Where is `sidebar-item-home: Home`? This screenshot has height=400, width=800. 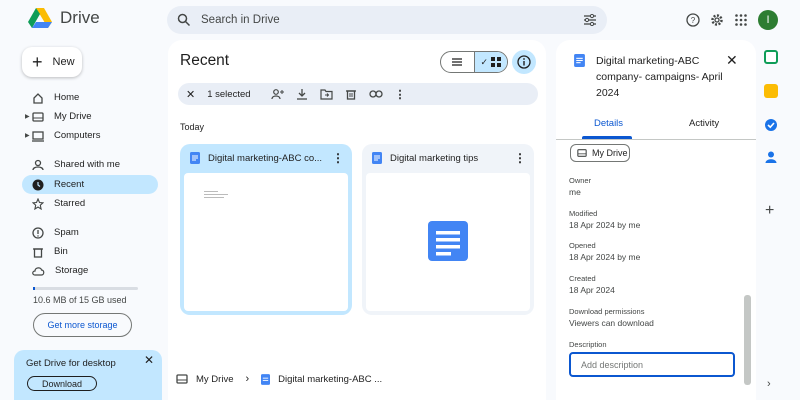 sidebar-item-home: Home is located at coordinates (90, 97).